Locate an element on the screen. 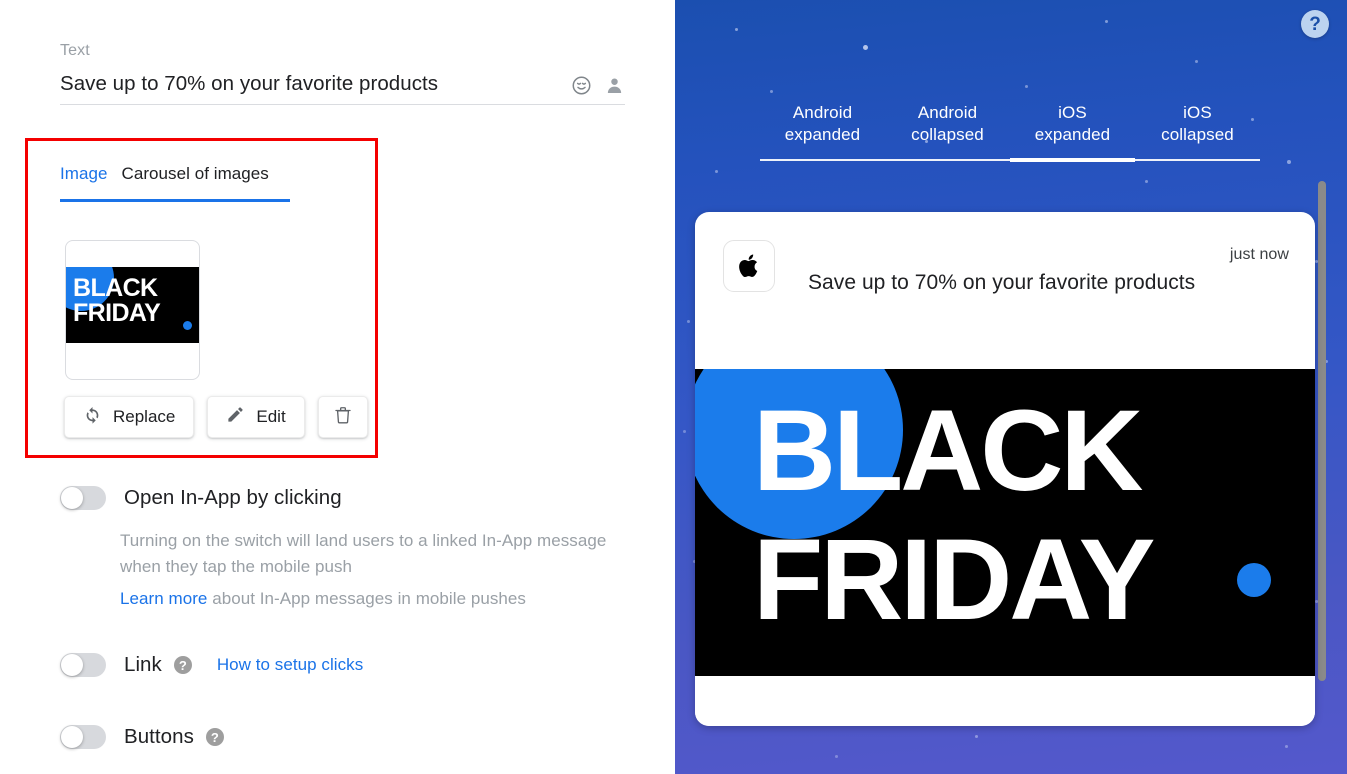 The image size is (1347, 774). preview-tabs-underline is located at coordinates (1010, 160).